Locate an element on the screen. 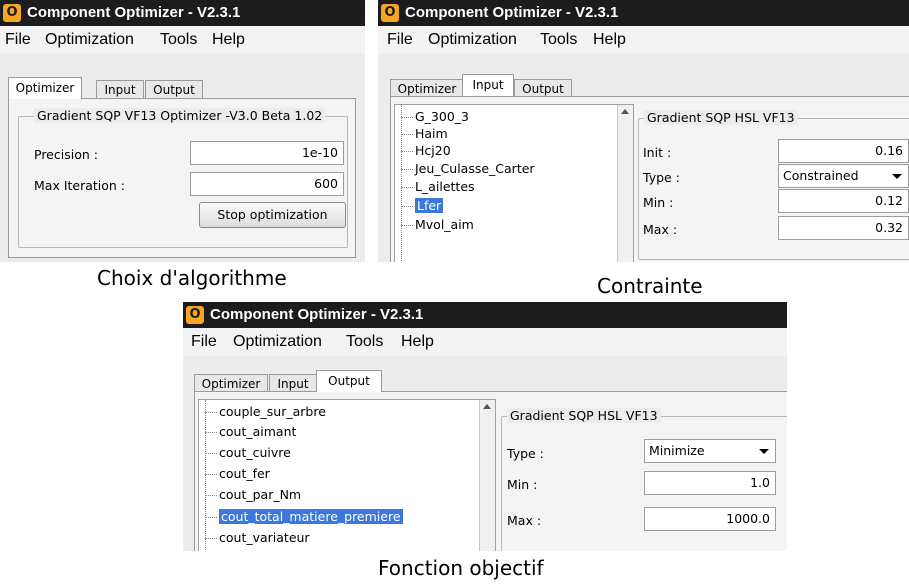  type-select: Constrained is located at coordinates (843, 176).